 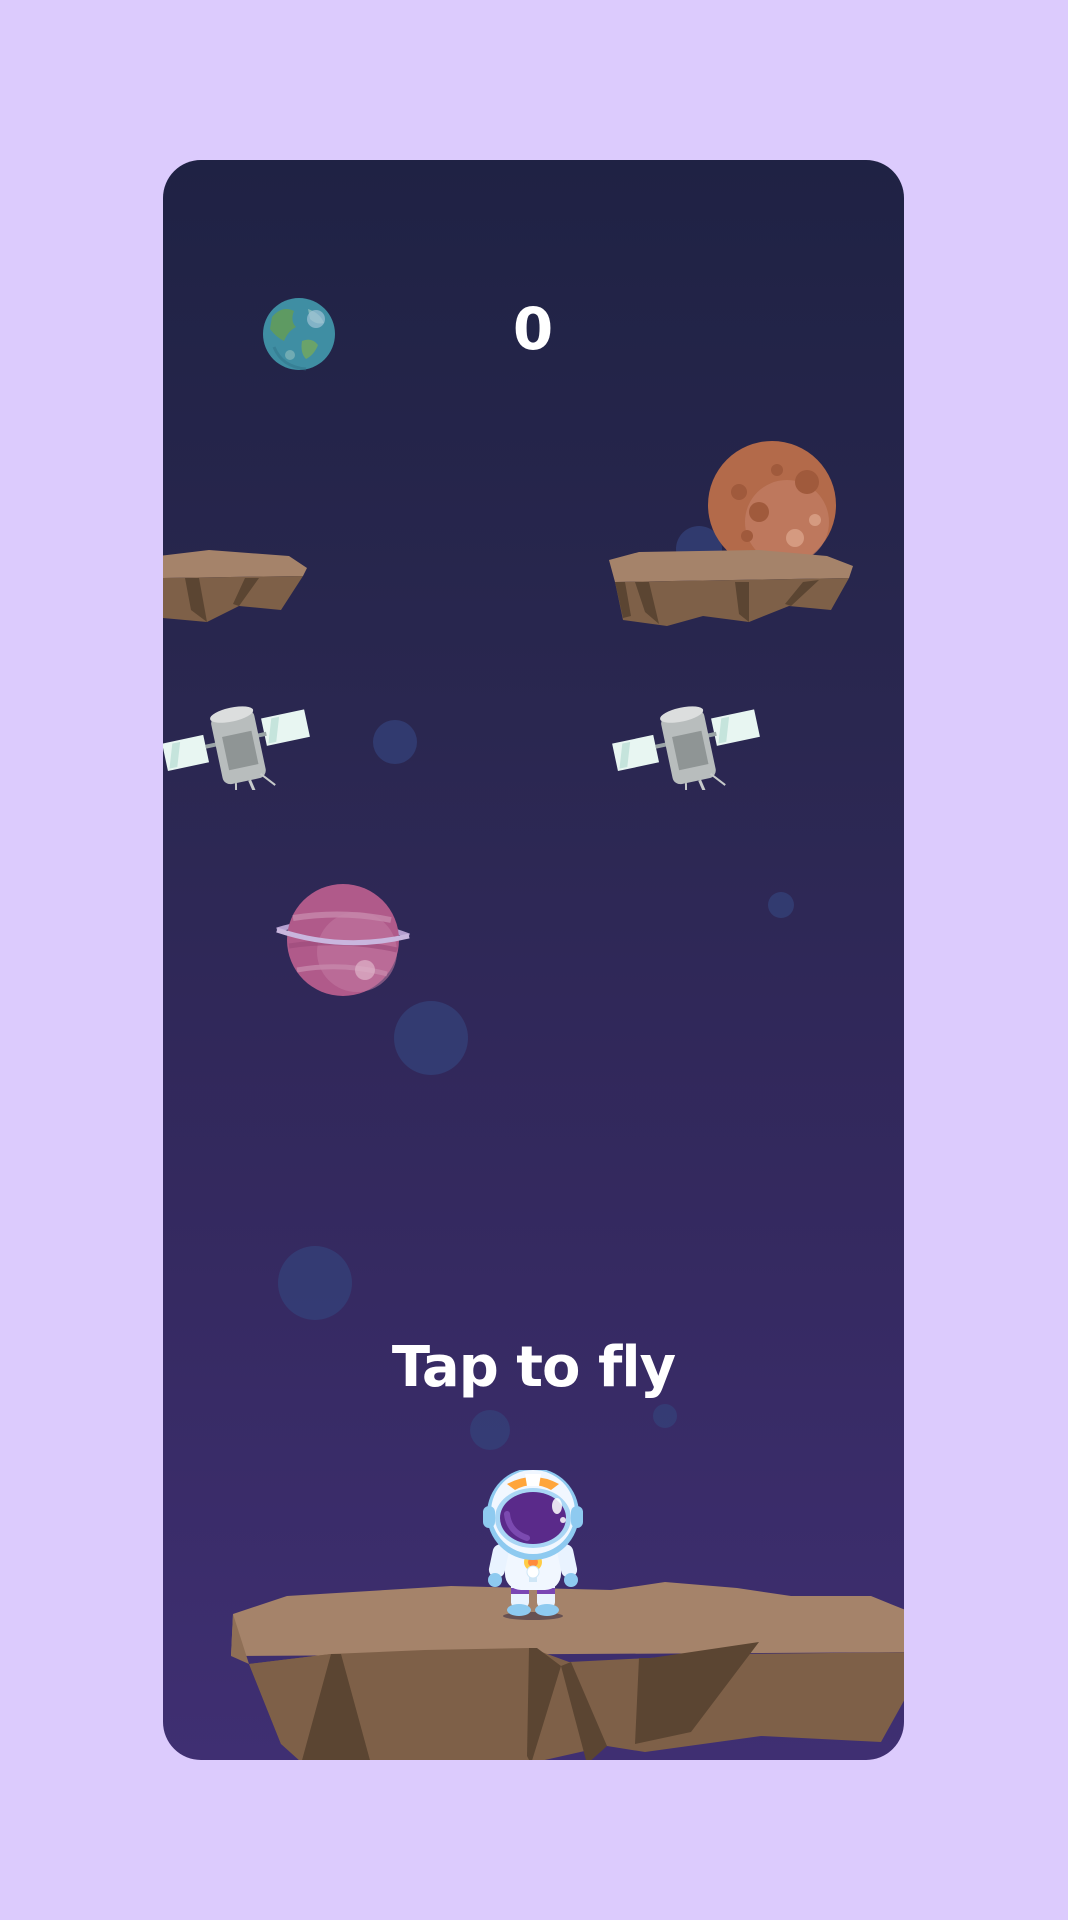 What do you see at coordinates (533, 1367) in the screenshot?
I see `tap-to-fly-prompt: Tap to fly` at bounding box center [533, 1367].